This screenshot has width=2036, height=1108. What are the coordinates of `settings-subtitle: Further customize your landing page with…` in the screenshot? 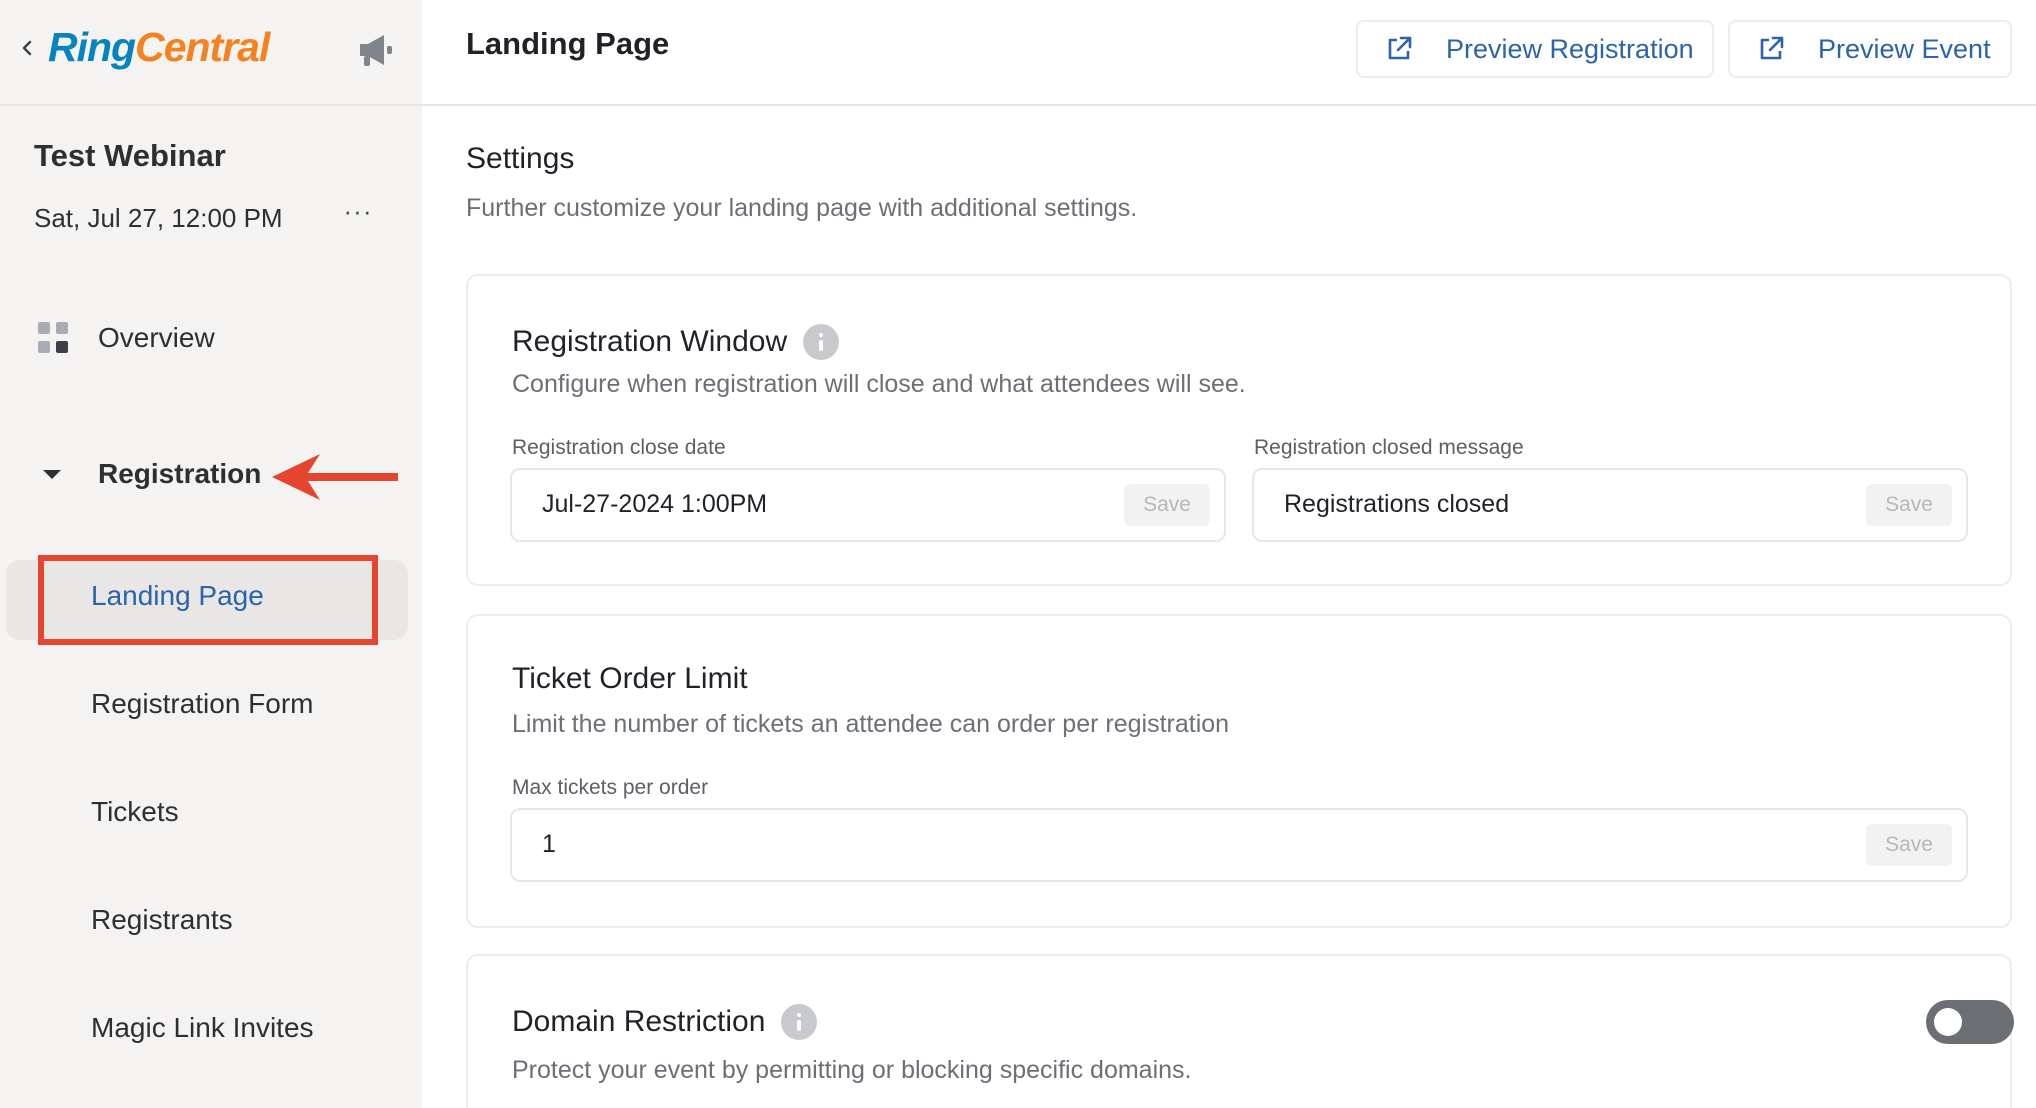 It's located at (802, 208).